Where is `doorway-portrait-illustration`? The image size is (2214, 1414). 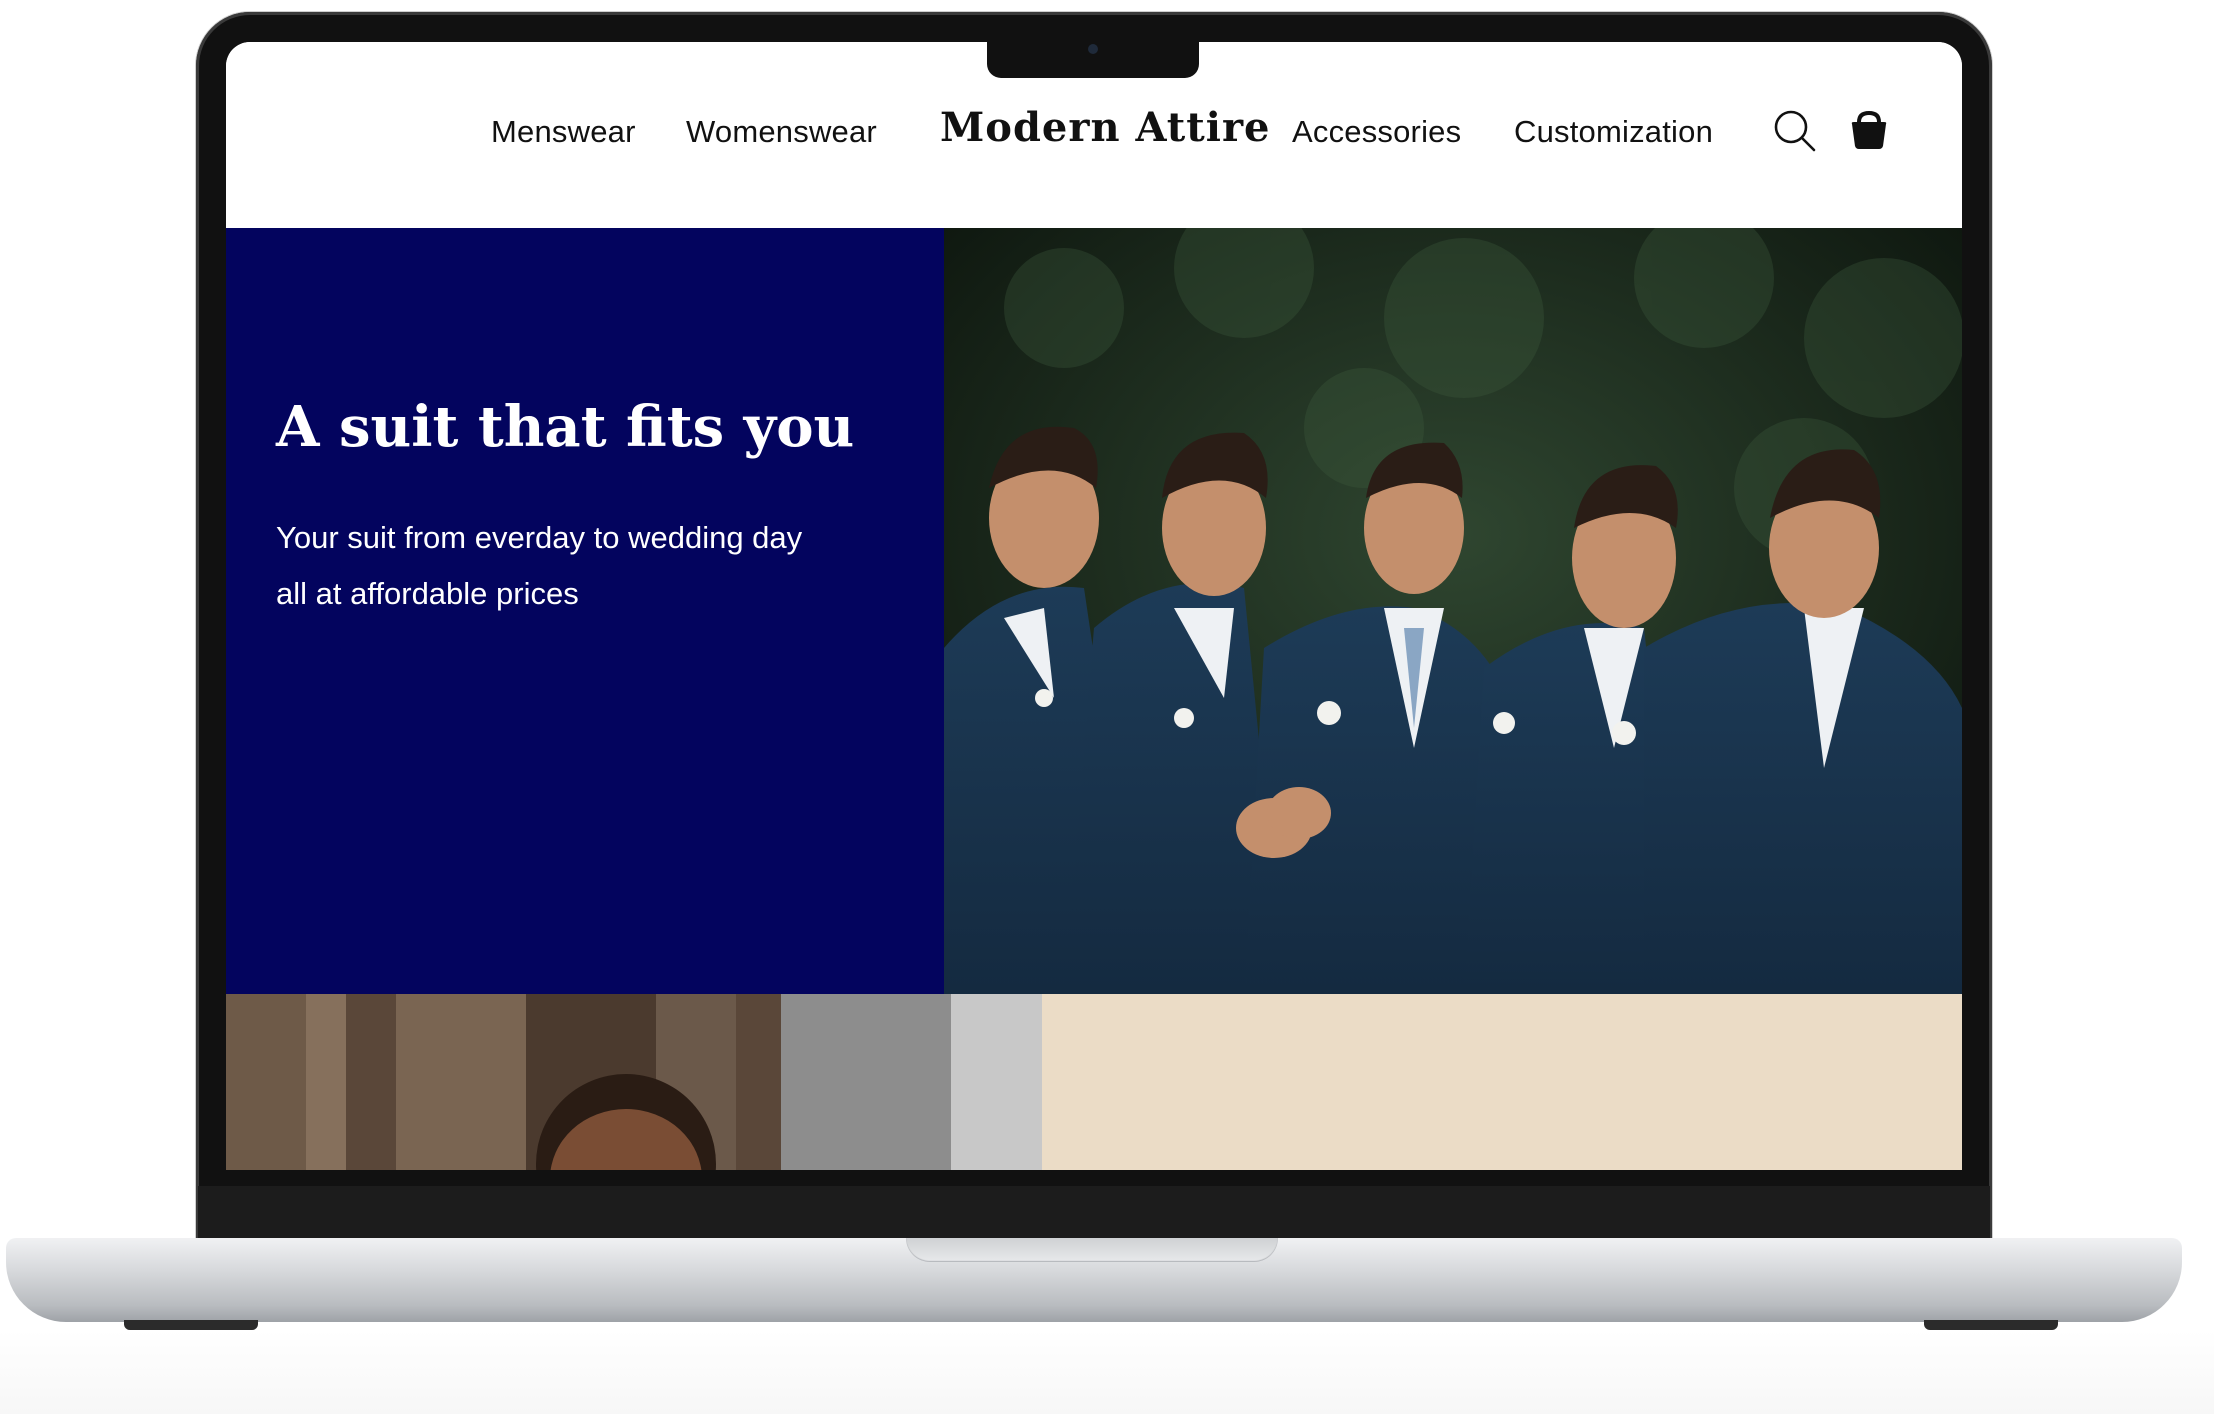
doorway-portrait-illustration is located at coordinates (634, 1082).